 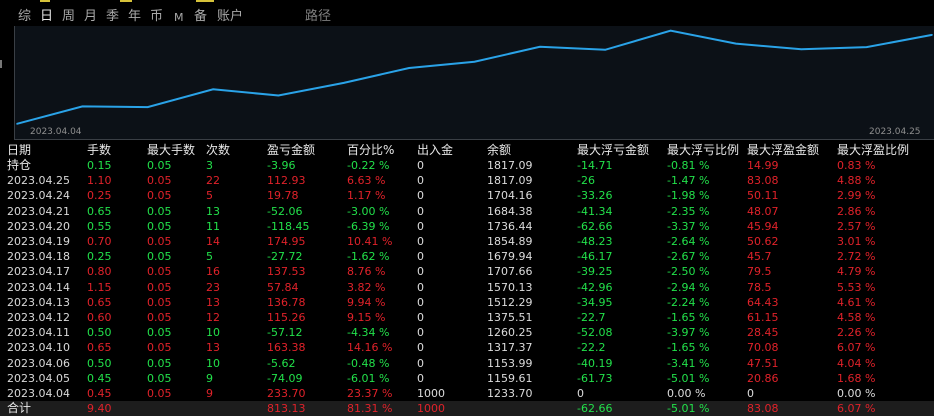 What do you see at coordinates (68, 17) in the screenshot?
I see `tab-week: 周` at bounding box center [68, 17].